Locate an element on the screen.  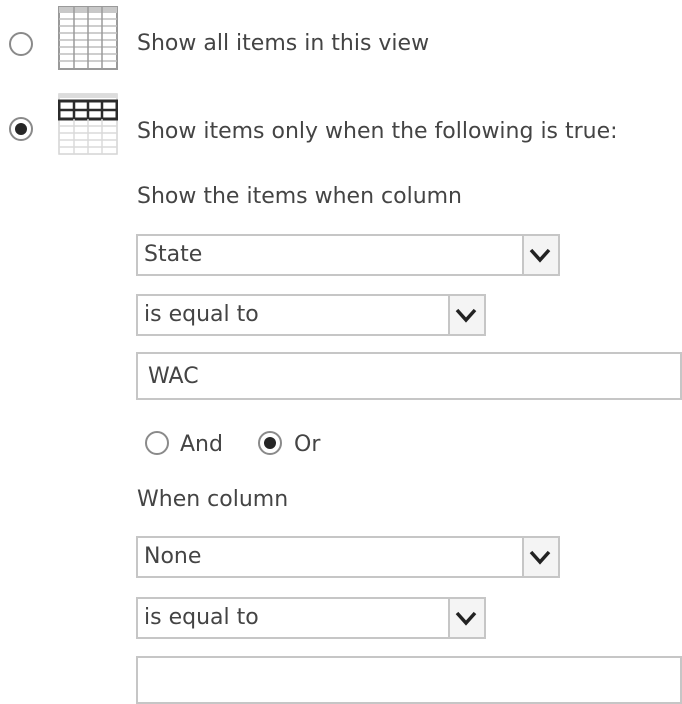
show-filtered-radio is located at coordinates (21, 129).